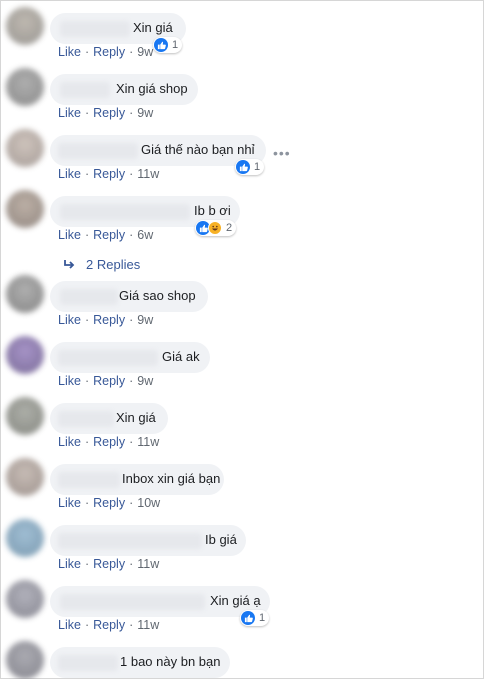 The height and width of the screenshot is (679, 484). Describe the element at coordinates (137, 479) in the screenshot. I see `comment-bubble: Inbox xin giá bạn` at that location.